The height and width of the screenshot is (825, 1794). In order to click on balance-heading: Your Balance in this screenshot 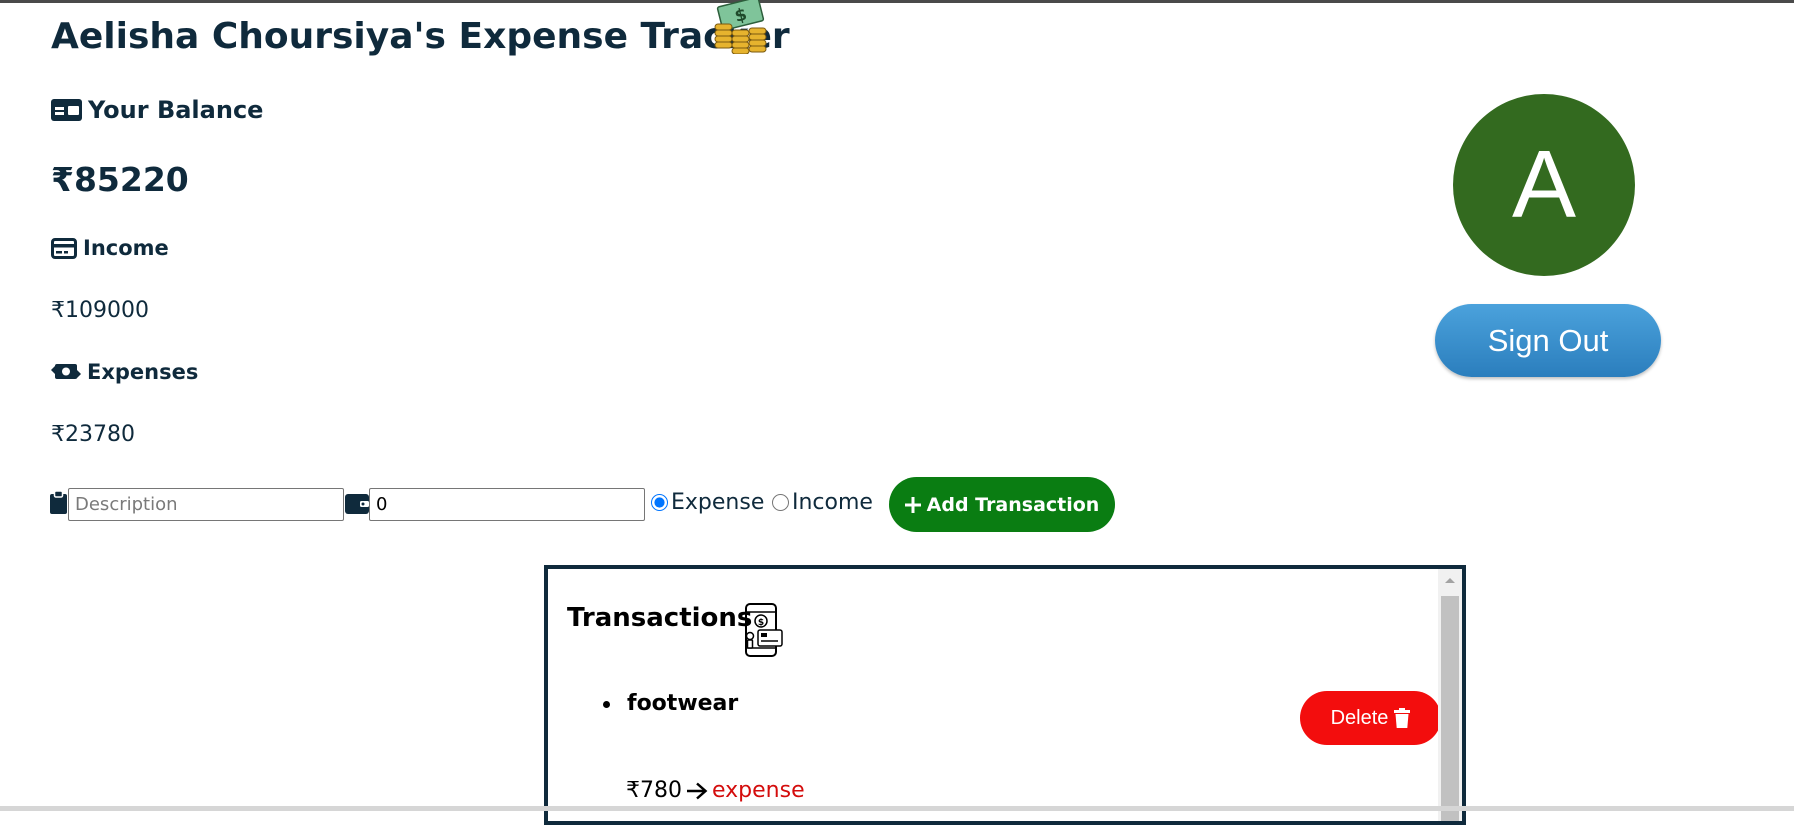, I will do `click(157, 110)`.